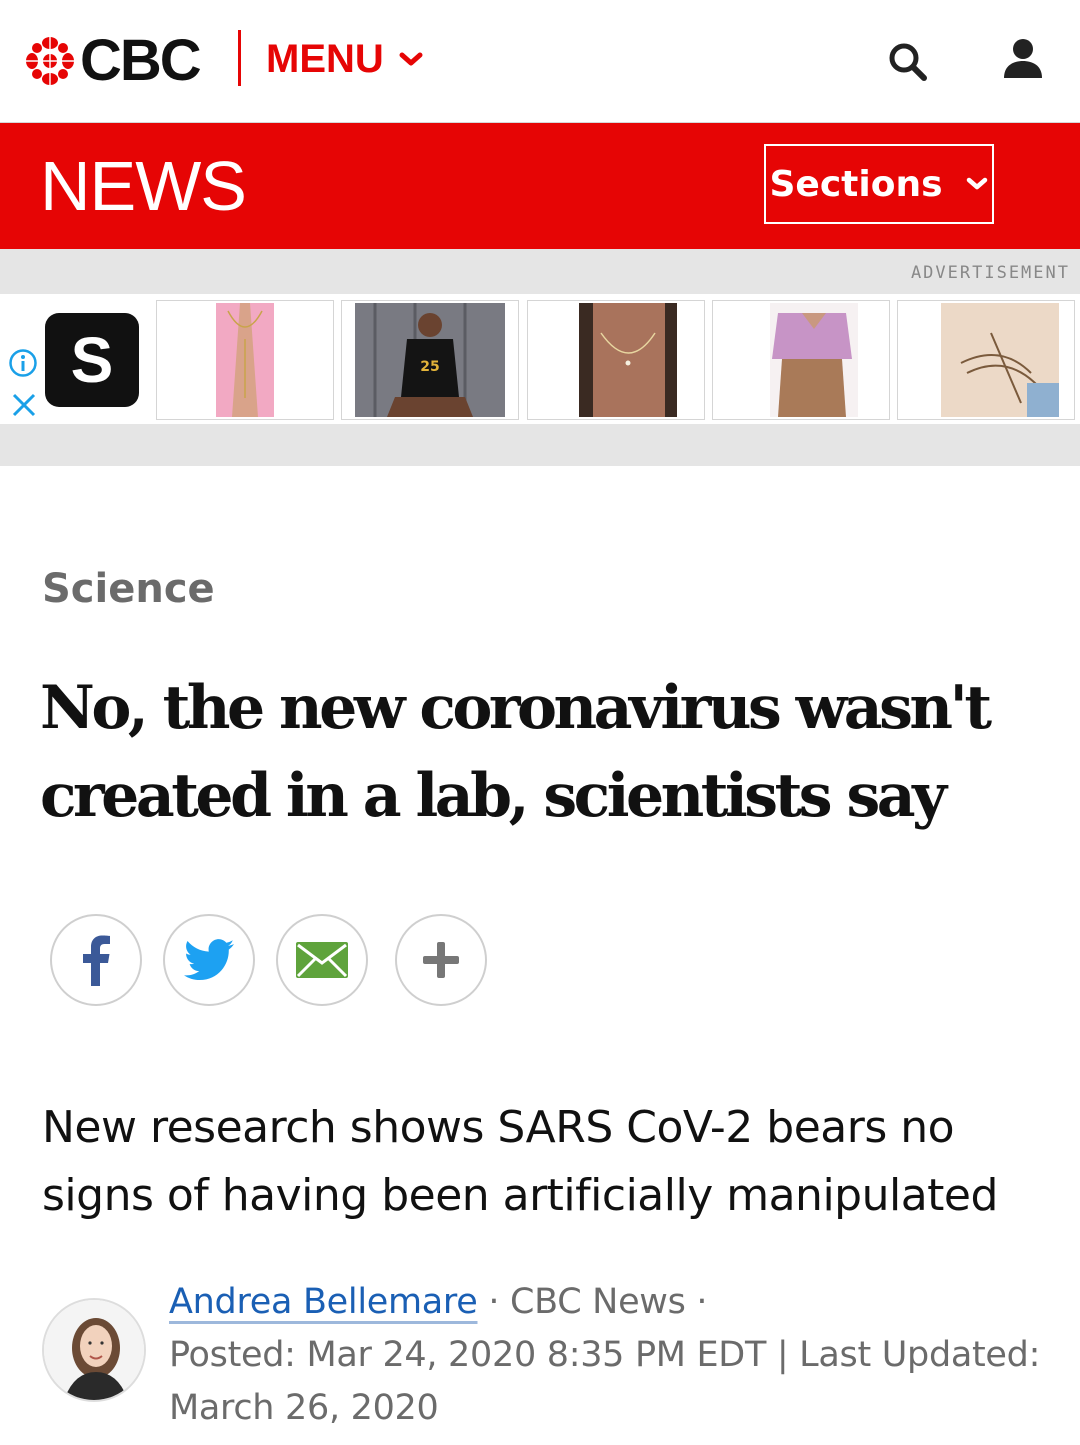  I want to click on product-necklace, so click(616, 360).